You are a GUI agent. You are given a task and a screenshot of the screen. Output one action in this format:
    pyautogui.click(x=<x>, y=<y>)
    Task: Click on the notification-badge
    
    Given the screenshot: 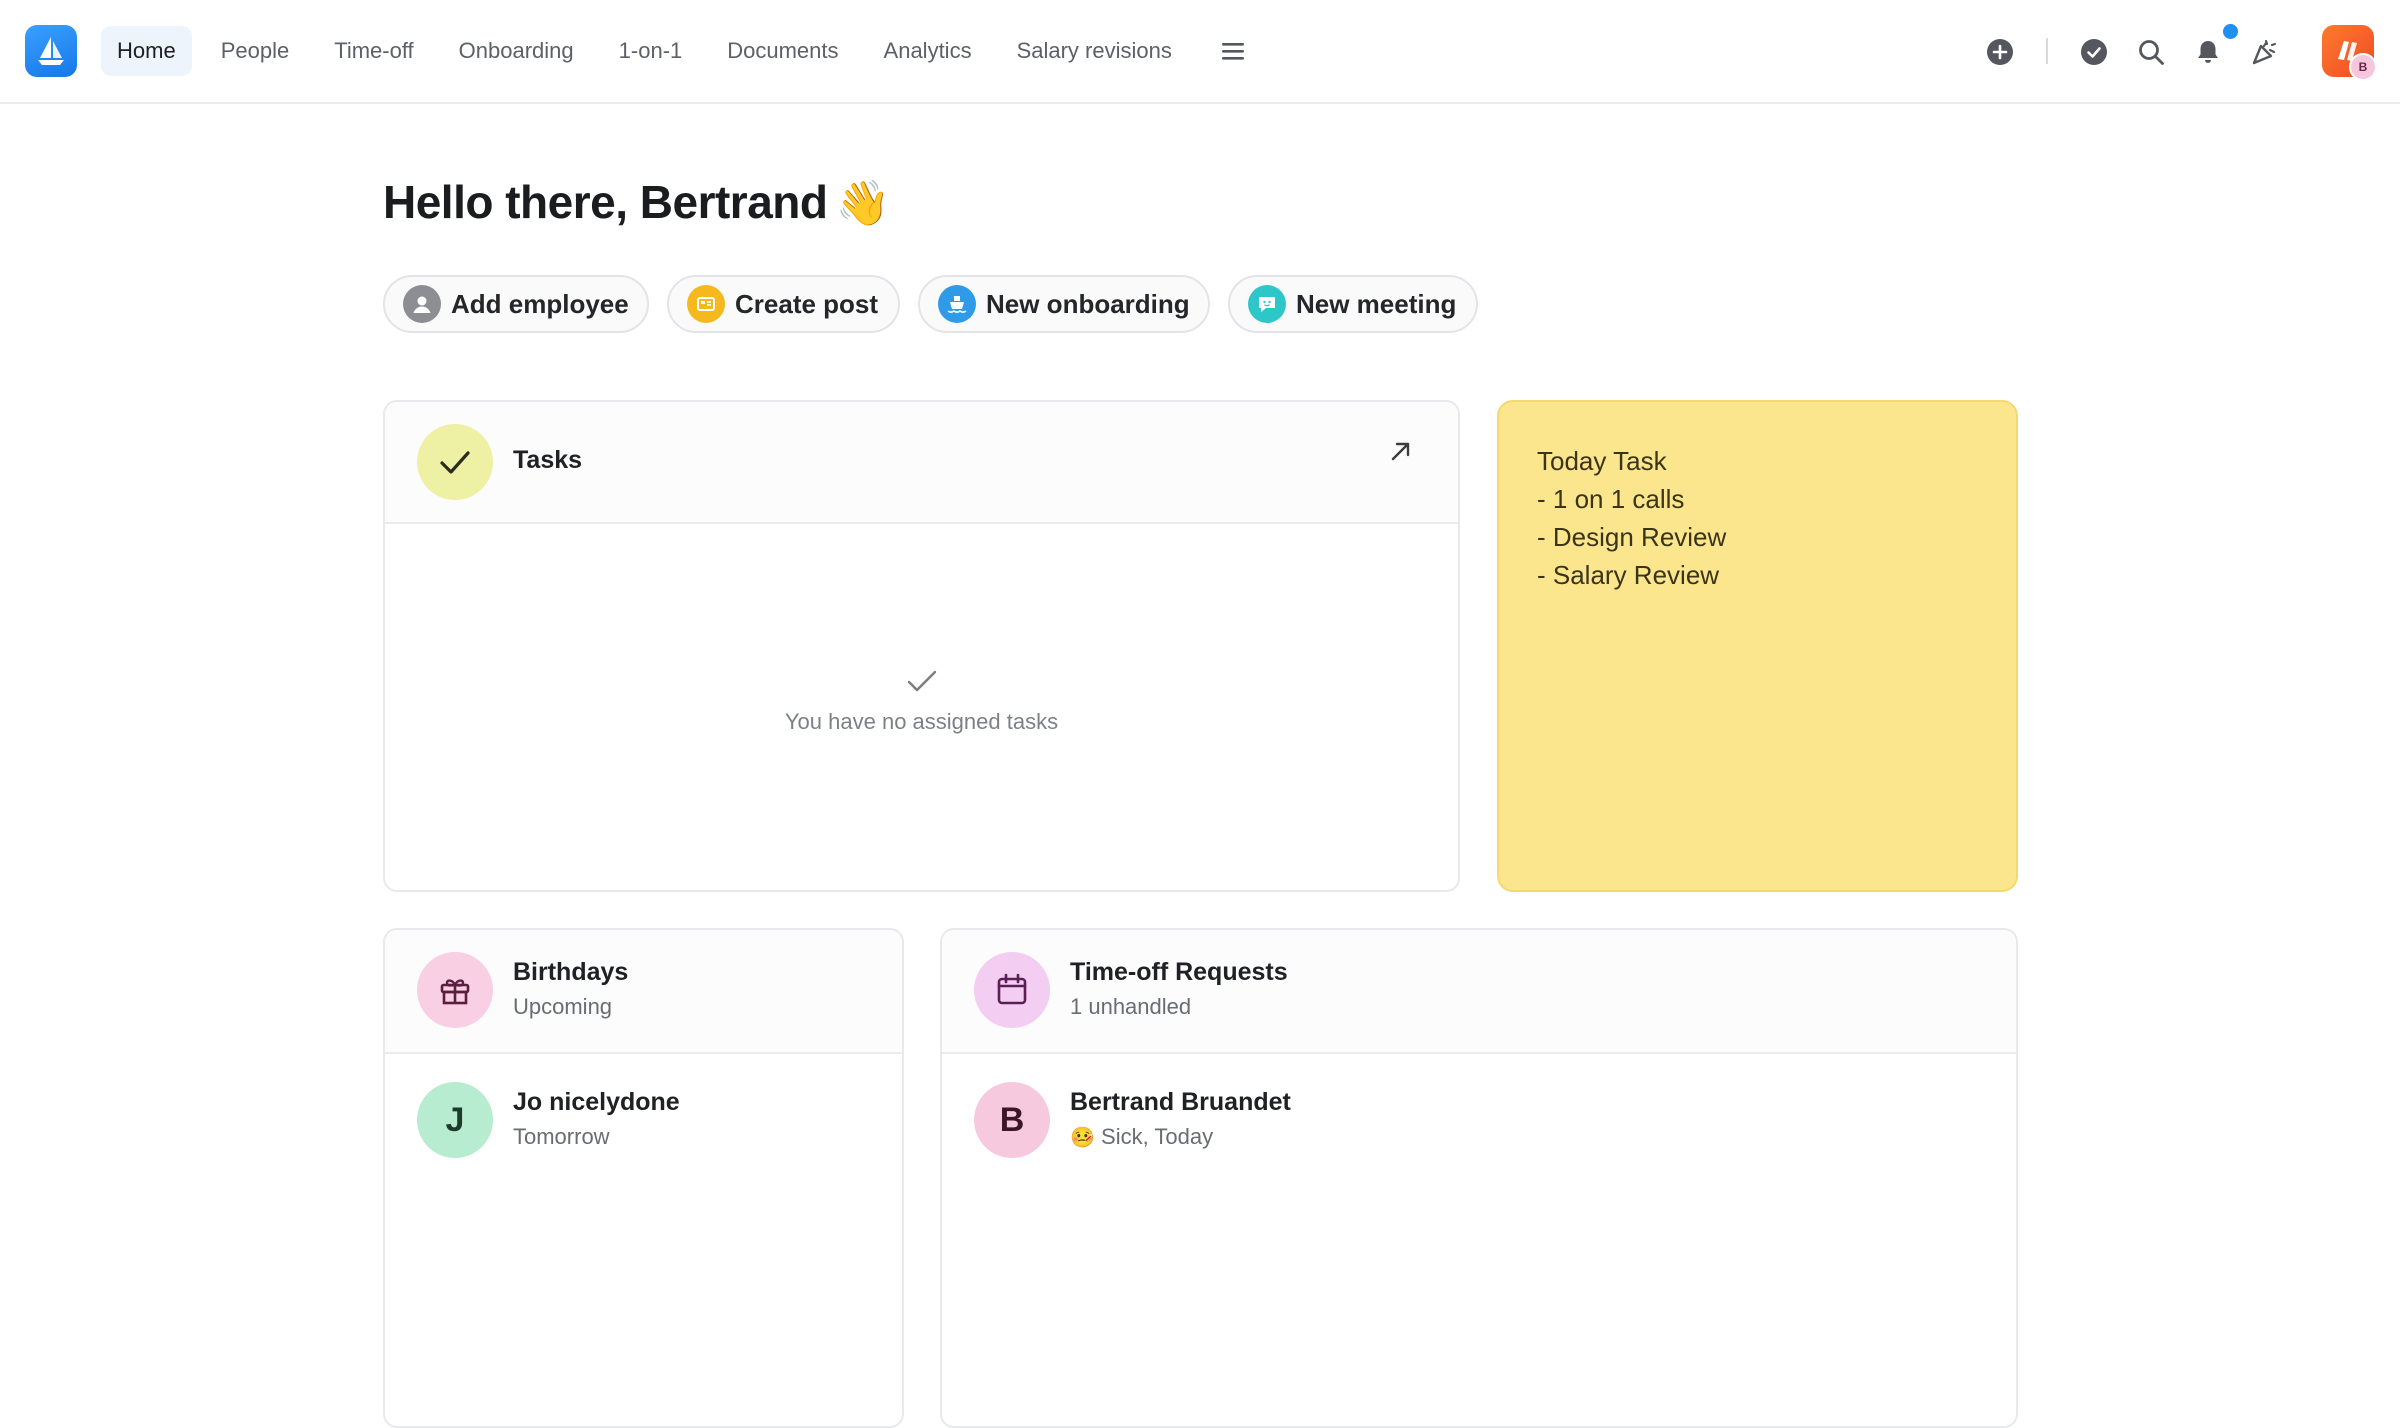 What is the action you would take?
    pyautogui.click(x=2230, y=31)
    